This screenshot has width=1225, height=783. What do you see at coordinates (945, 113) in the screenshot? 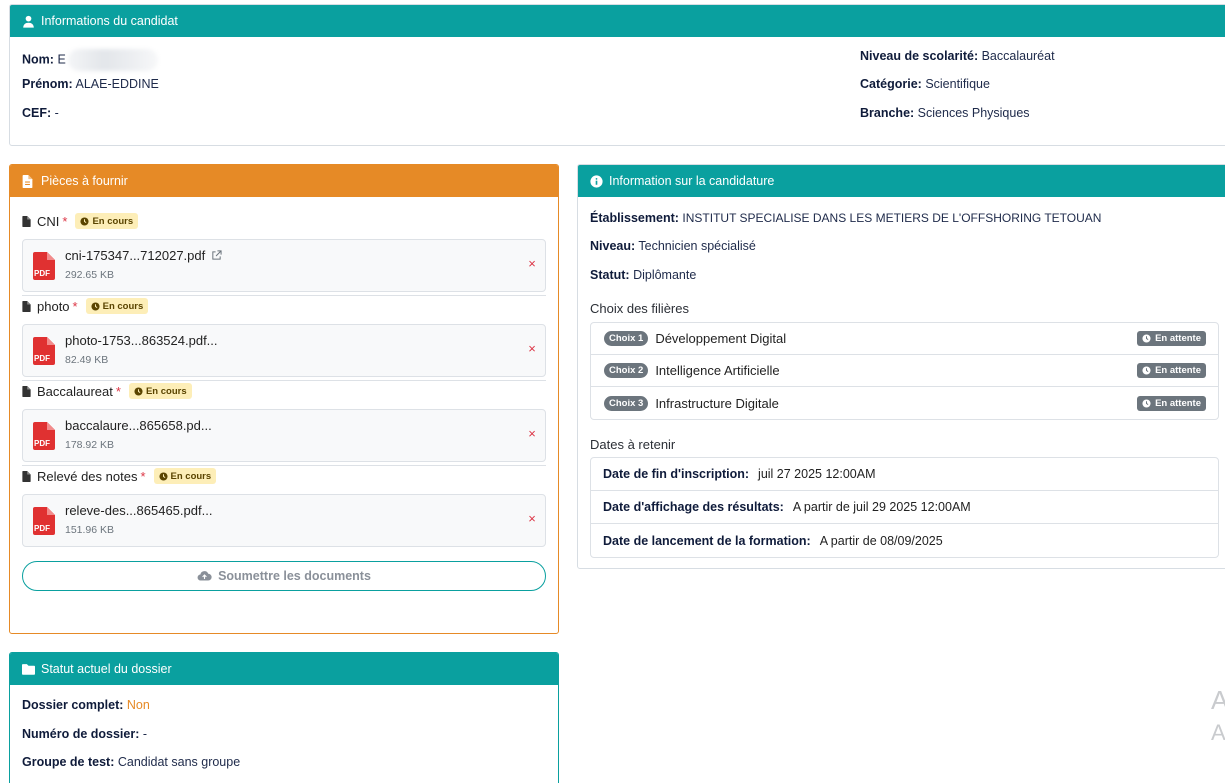
I see `branche-row: Branche: Sciences Physiques` at bounding box center [945, 113].